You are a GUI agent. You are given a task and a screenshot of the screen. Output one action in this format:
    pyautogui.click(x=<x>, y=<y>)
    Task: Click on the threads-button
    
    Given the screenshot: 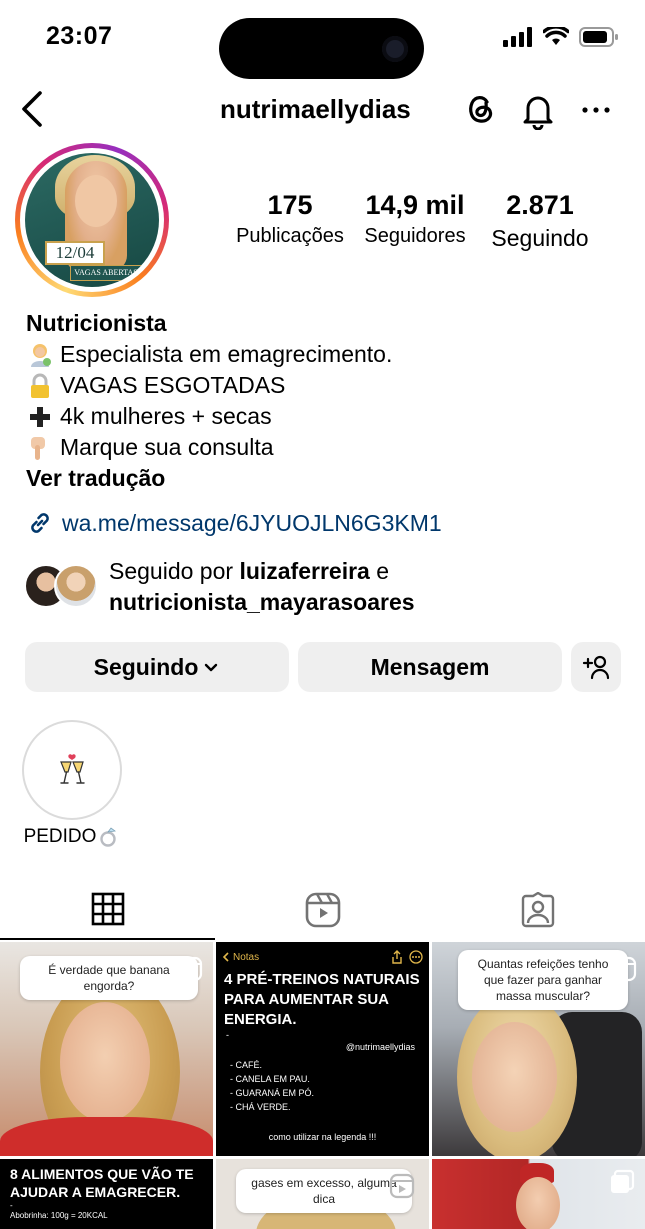 What is the action you would take?
    pyautogui.click(x=480, y=109)
    